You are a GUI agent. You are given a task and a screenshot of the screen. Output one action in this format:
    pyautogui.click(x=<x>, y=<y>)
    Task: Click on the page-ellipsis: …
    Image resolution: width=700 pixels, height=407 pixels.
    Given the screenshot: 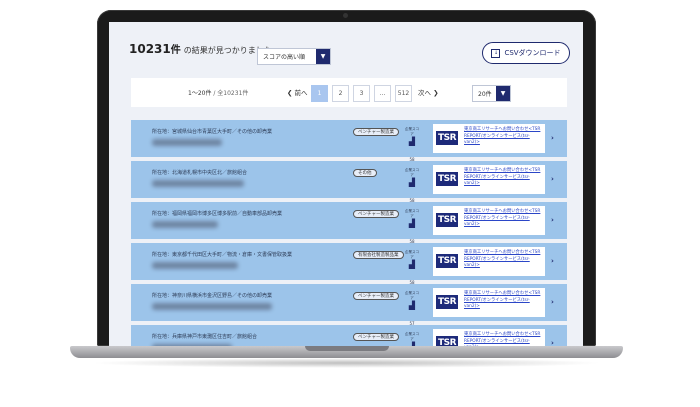 What is the action you would take?
    pyautogui.click(x=382, y=93)
    